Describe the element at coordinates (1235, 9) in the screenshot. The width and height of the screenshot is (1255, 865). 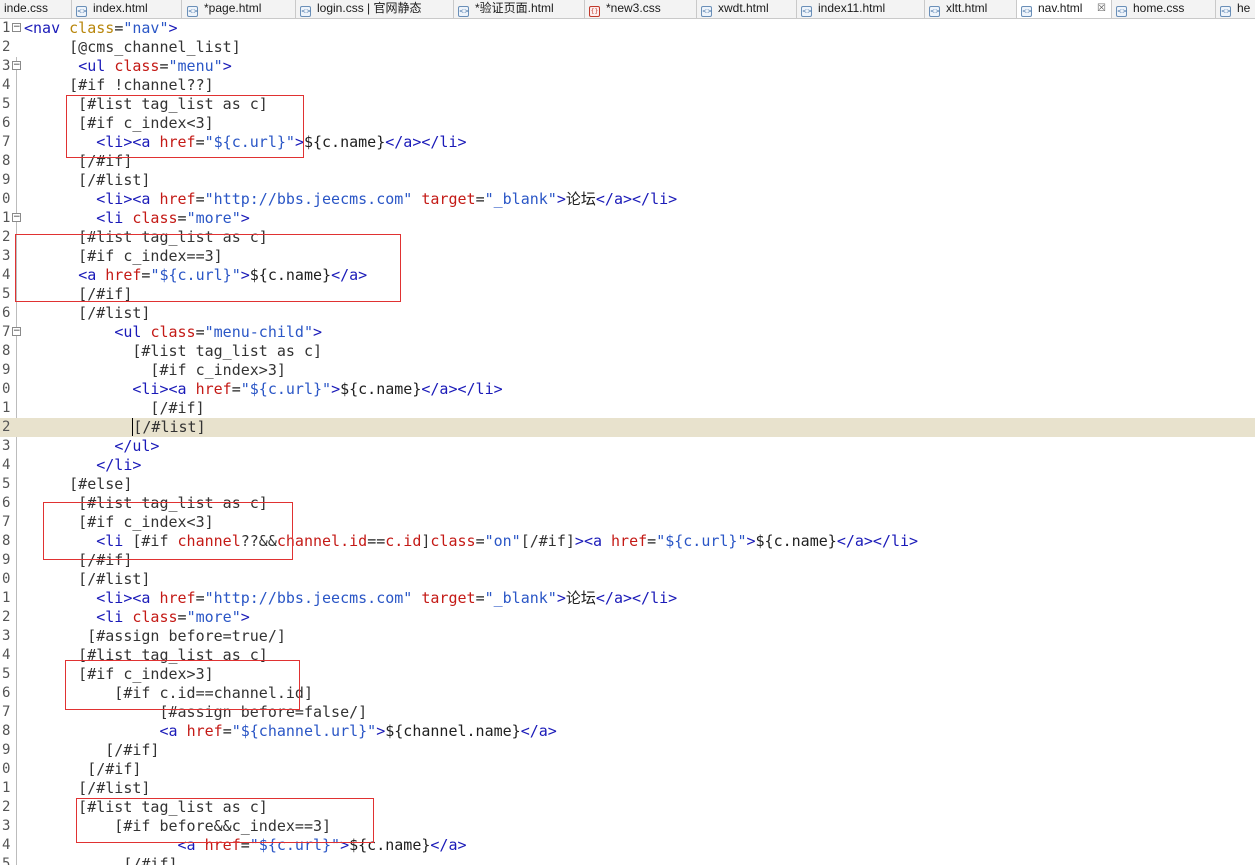
I see `tab-12: <> he` at that location.